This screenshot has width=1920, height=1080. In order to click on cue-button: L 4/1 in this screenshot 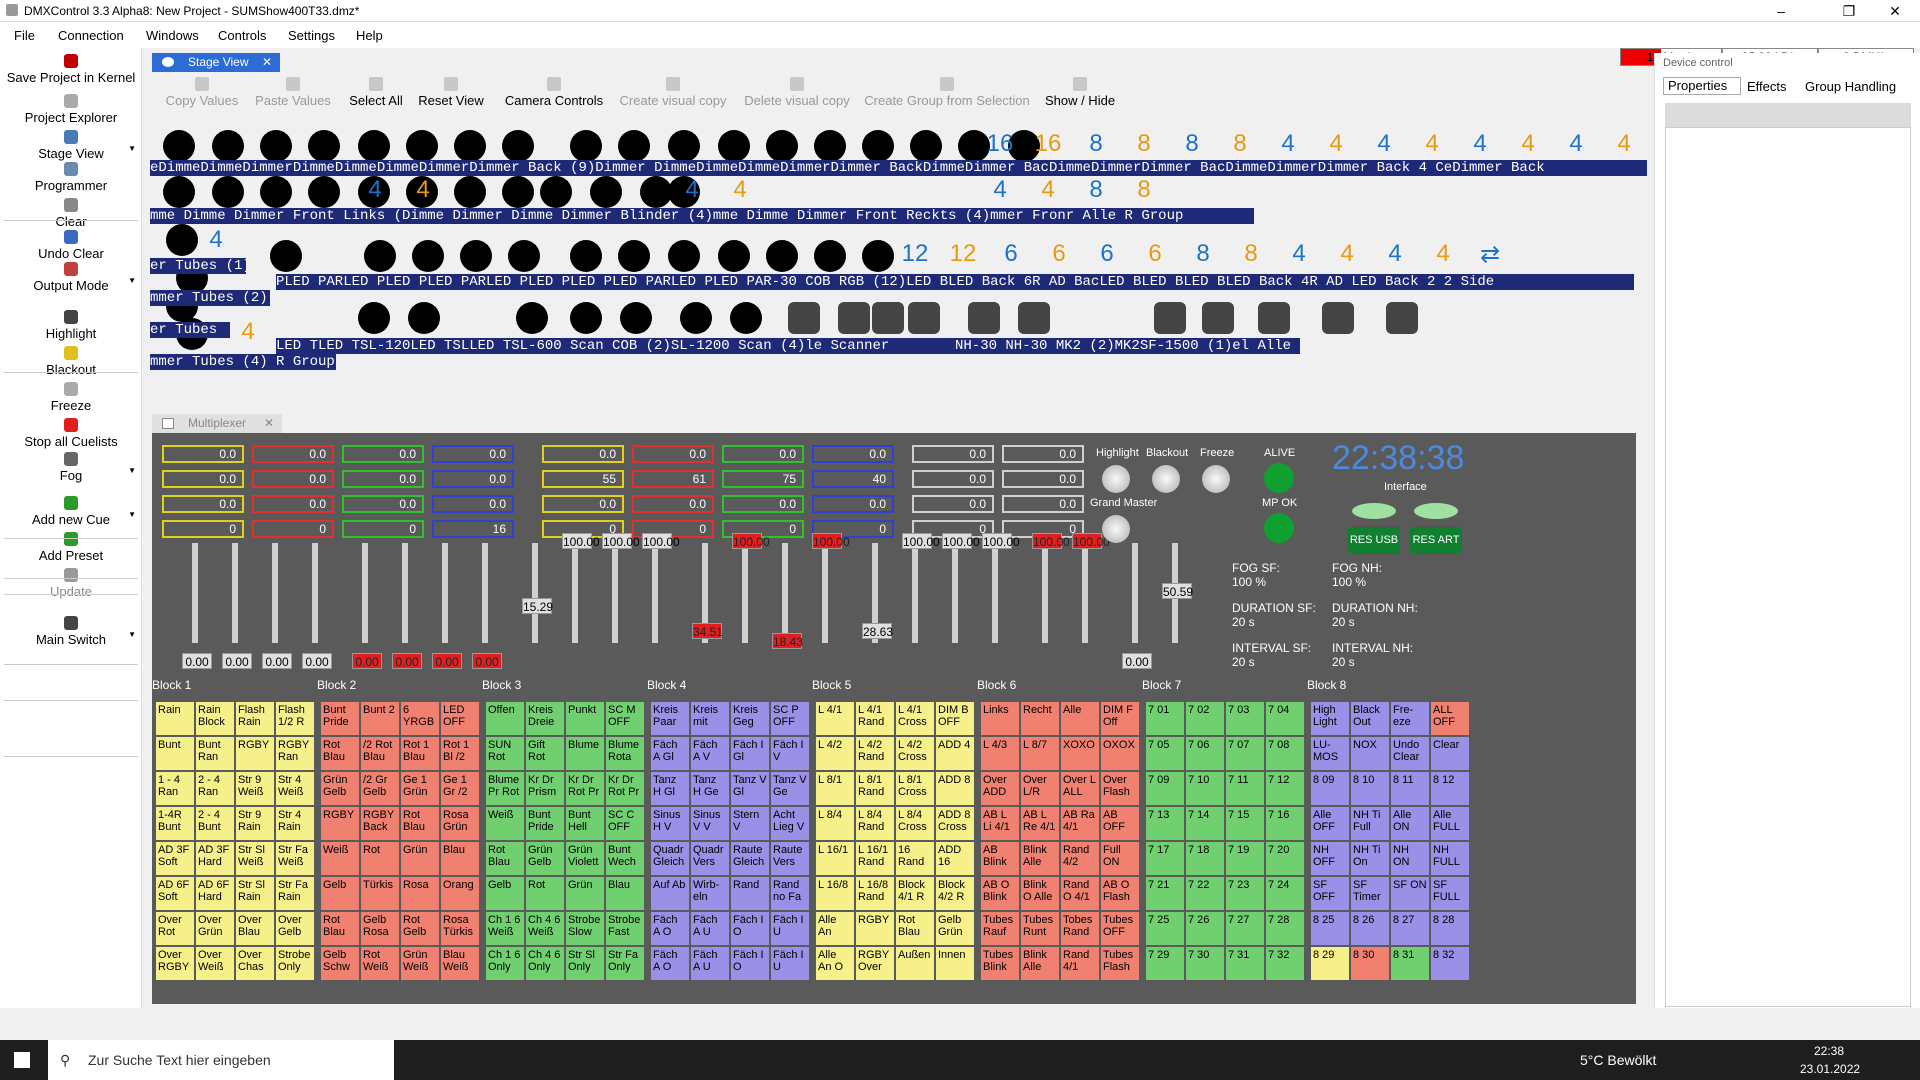, I will do `click(835, 718)`.